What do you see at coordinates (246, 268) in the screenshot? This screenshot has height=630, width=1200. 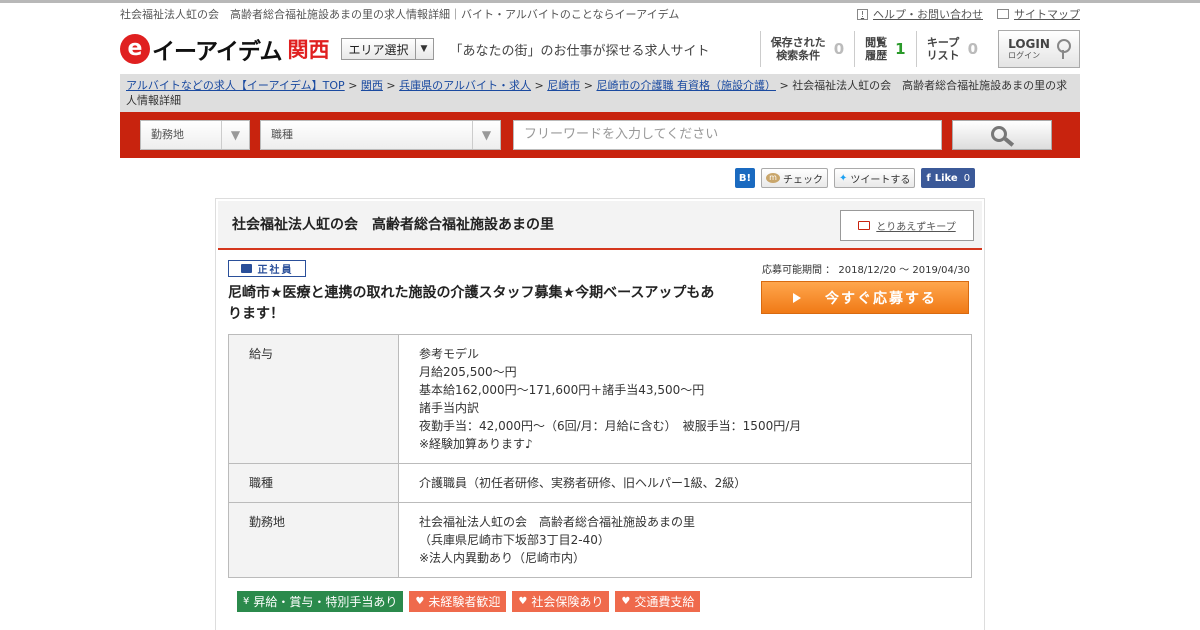 I see `briefcase-icon` at bounding box center [246, 268].